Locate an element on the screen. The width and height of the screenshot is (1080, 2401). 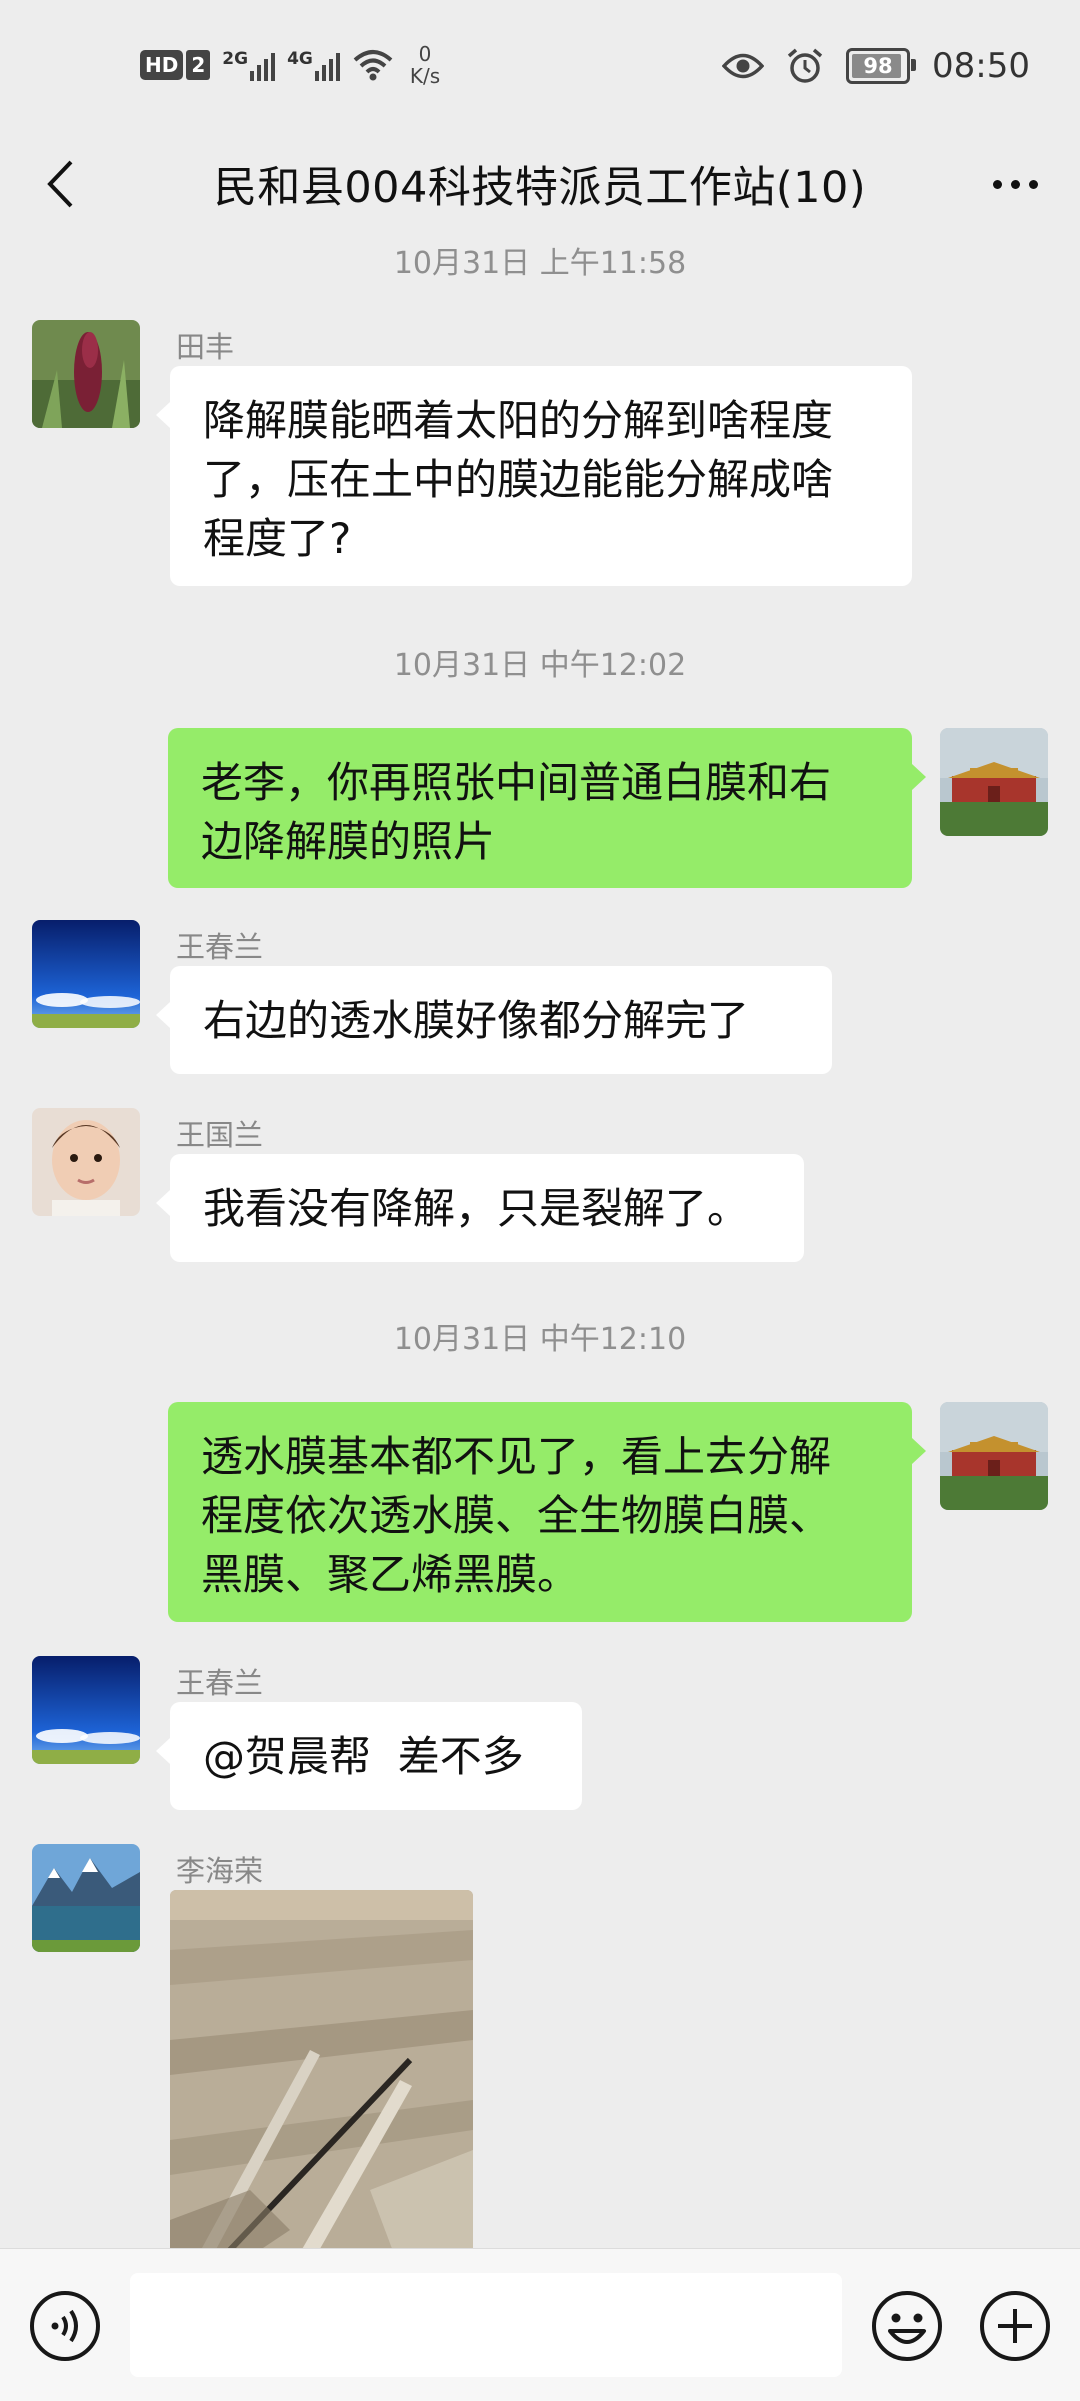
signal-icon-sim1: 2G is located at coordinates (249, 65).